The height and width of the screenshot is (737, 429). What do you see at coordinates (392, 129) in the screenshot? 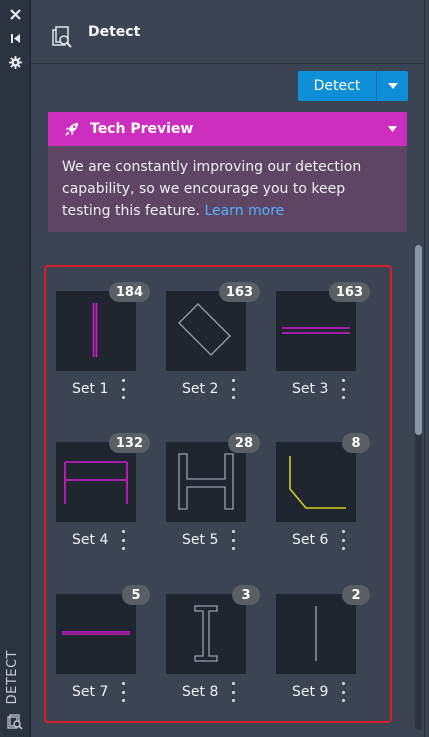
I see `chevron-down-icon` at bounding box center [392, 129].